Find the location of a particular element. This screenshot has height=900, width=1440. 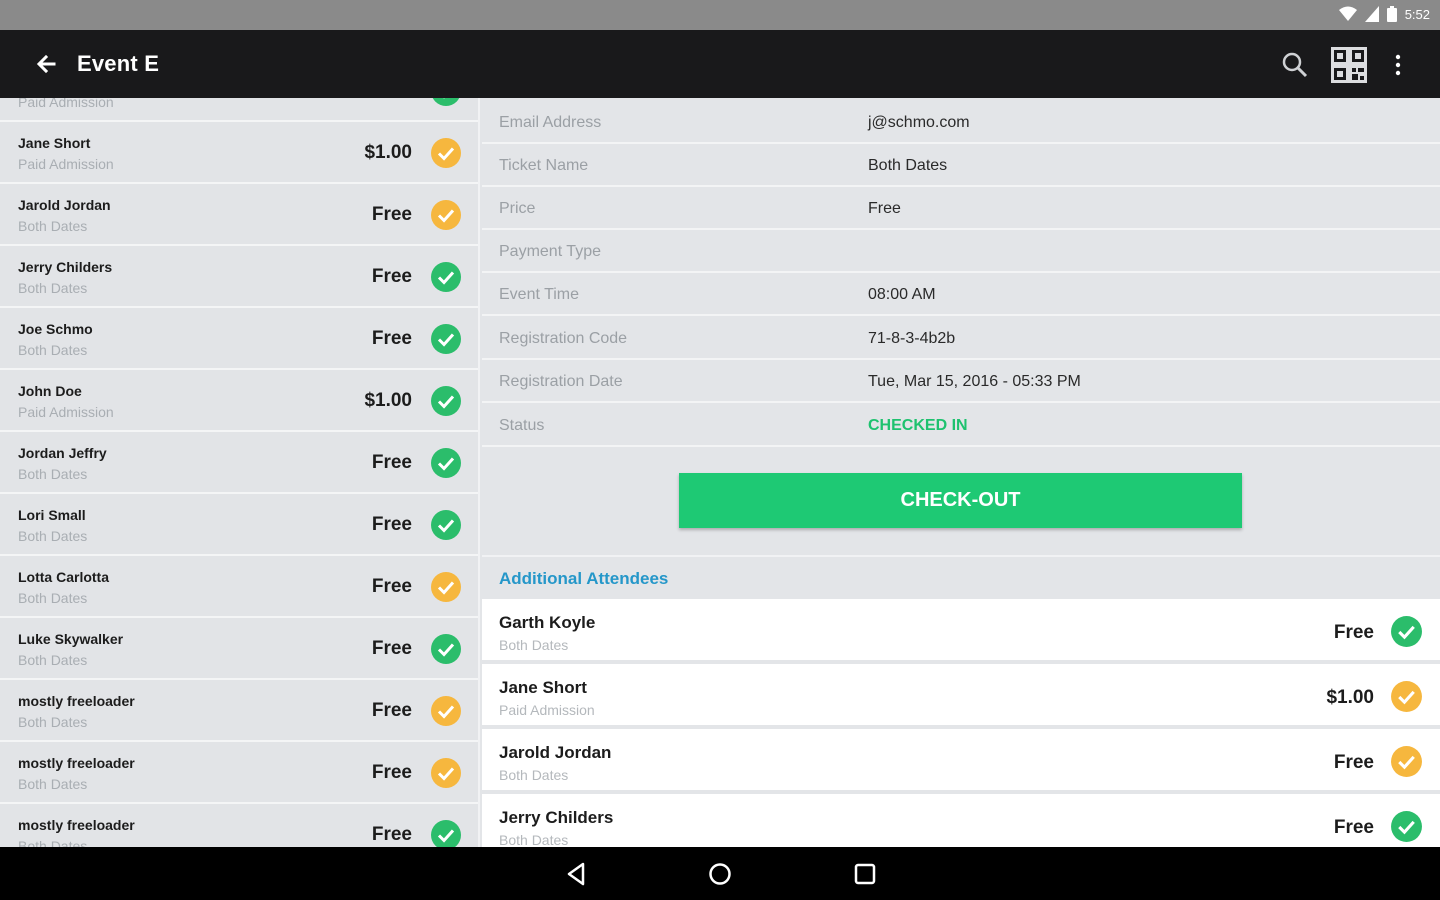

detail-row-payment-type: Payment Type is located at coordinates (961, 251).